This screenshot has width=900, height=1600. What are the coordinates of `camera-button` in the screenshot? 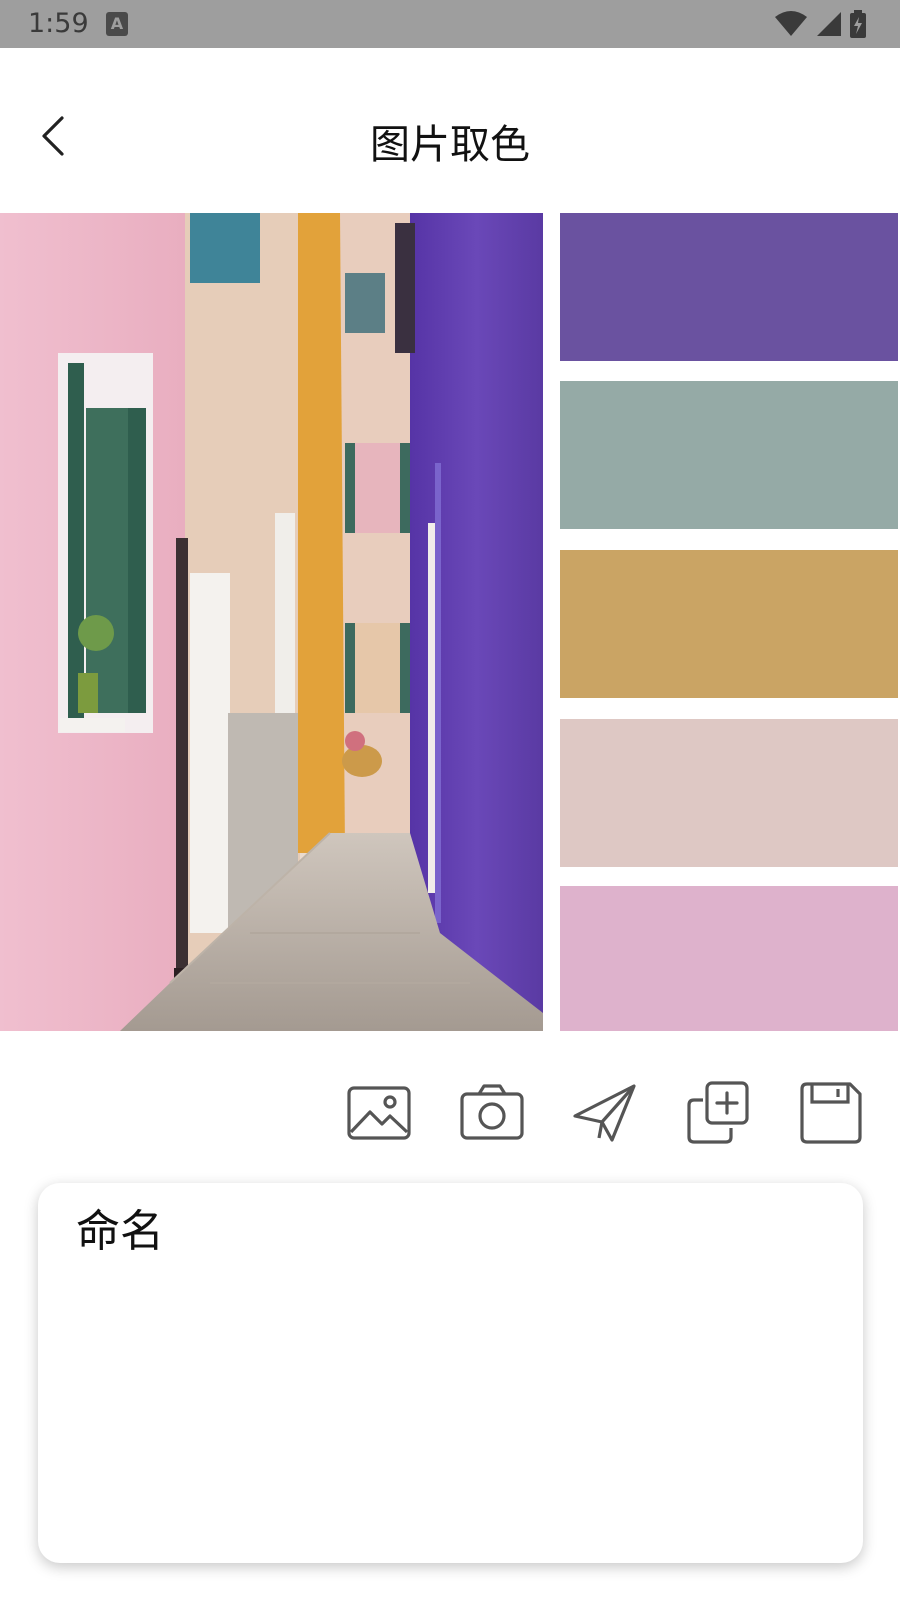 It's located at (492, 1113).